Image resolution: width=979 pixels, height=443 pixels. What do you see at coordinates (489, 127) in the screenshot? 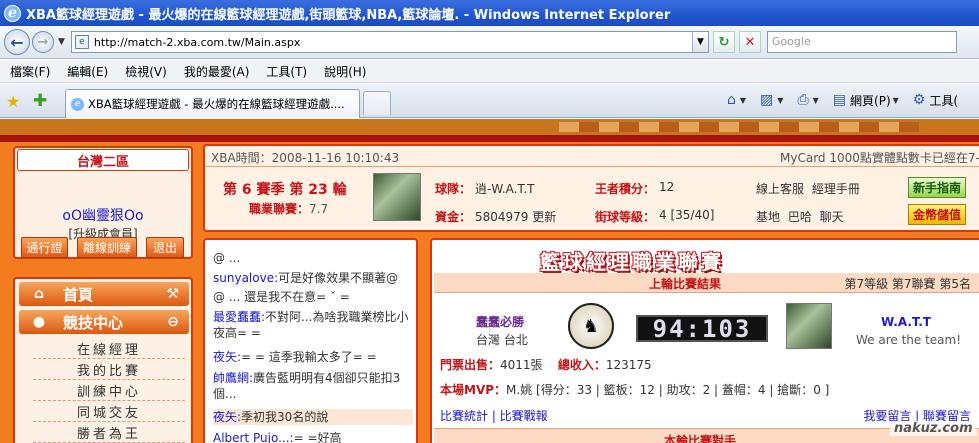
I see `top-banner` at bounding box center [489, 127].